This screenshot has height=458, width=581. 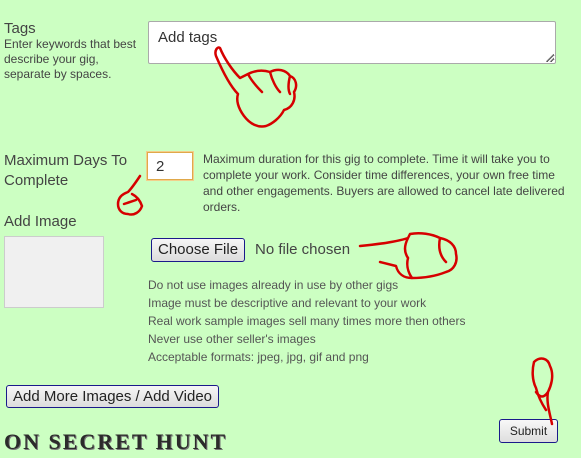 I want to click on max-days-input, so click(x=170, y=166).